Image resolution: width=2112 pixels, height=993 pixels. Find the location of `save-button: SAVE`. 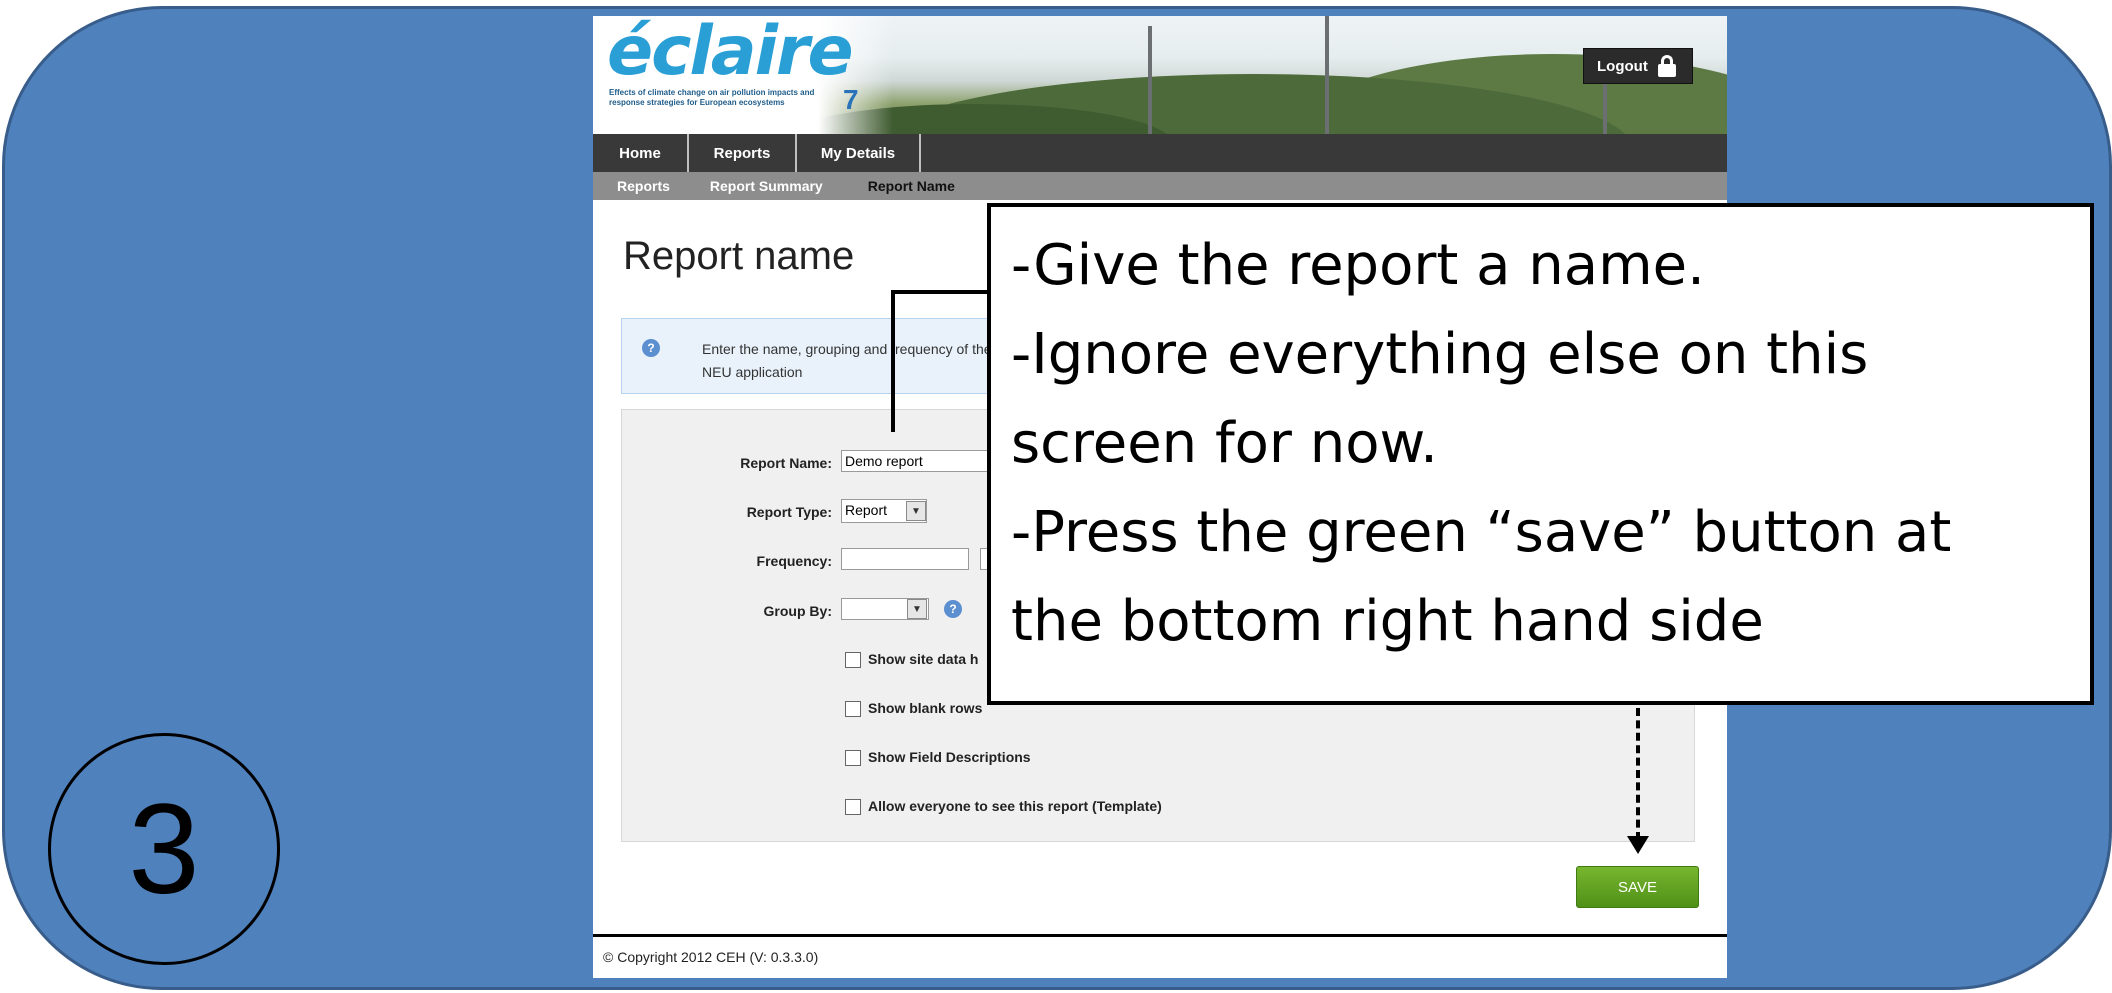

save-button: SAVE is located at coordinates (1637, 887).